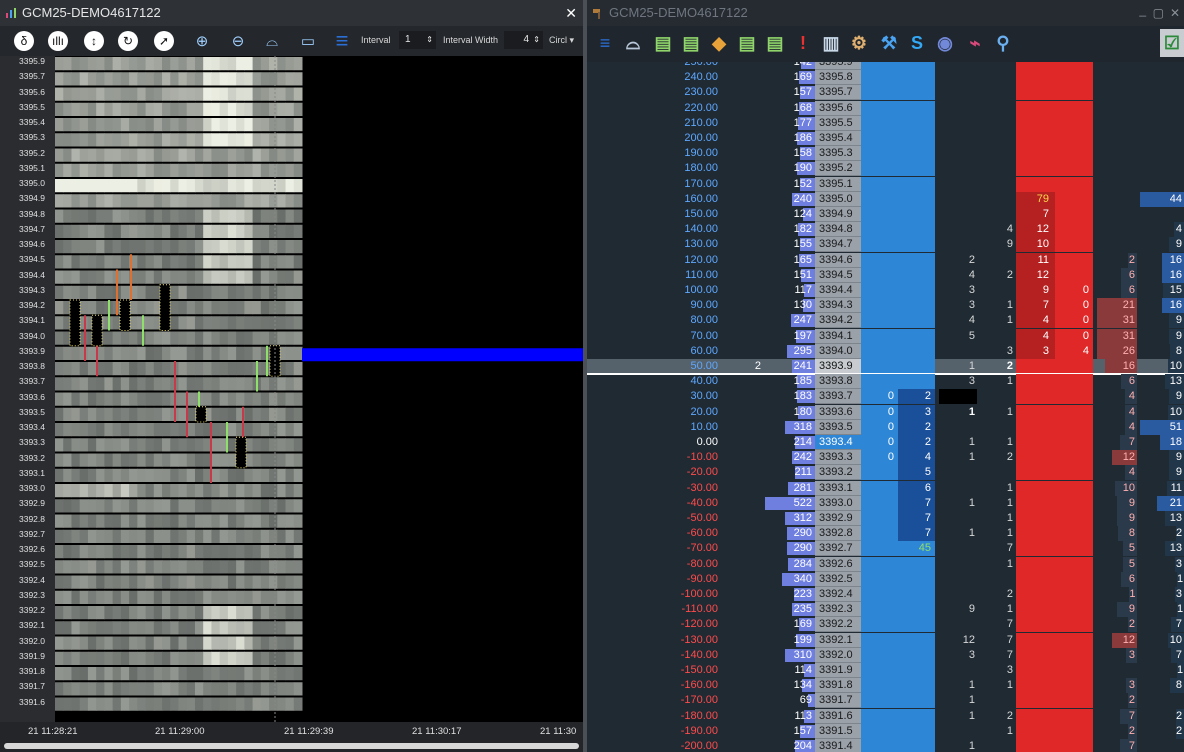  Describe the element at coordinates (885, 488) in the screenshot. I see `ladder-row: -30.00 281 3393.1 6 1 10 11` at that location.